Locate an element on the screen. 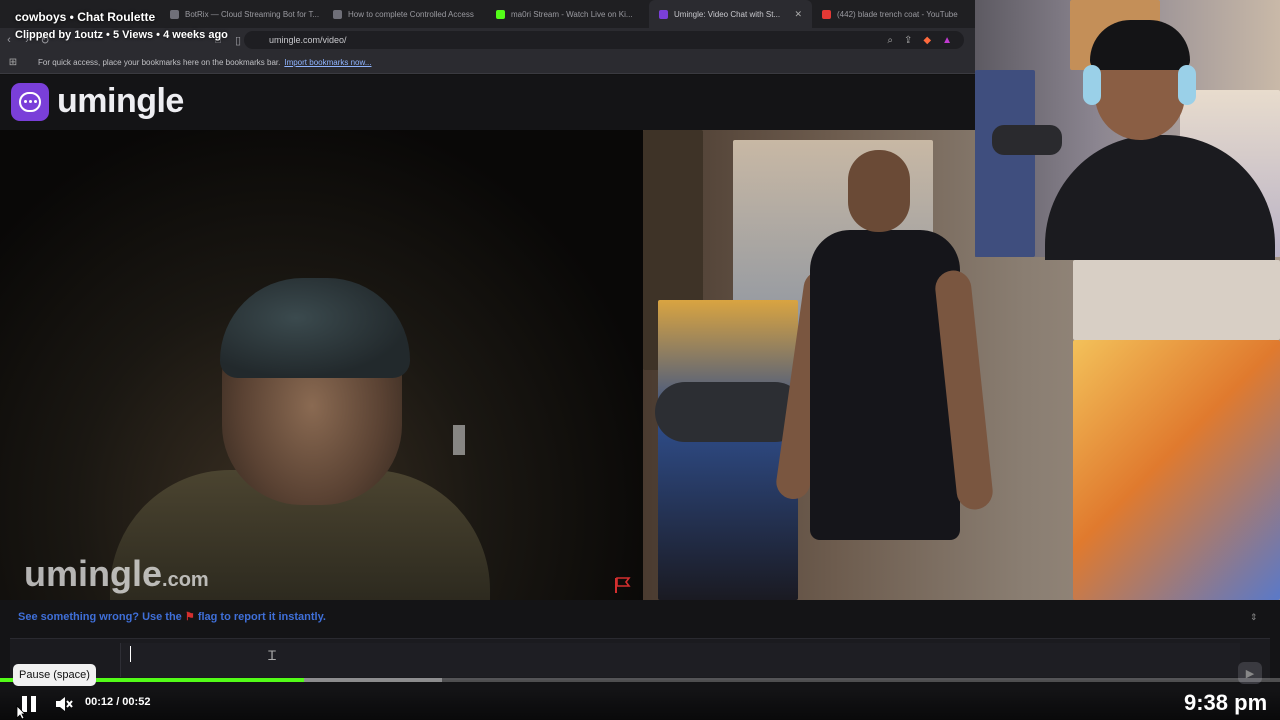  background-light is located at coordinates (459, 440).